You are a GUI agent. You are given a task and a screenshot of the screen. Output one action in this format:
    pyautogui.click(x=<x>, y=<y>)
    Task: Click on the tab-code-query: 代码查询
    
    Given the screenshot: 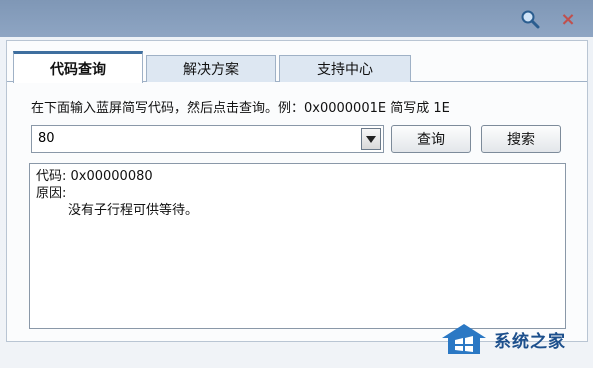 What is the action you would take?
    pyautogui.click(x=78, y=67)
    